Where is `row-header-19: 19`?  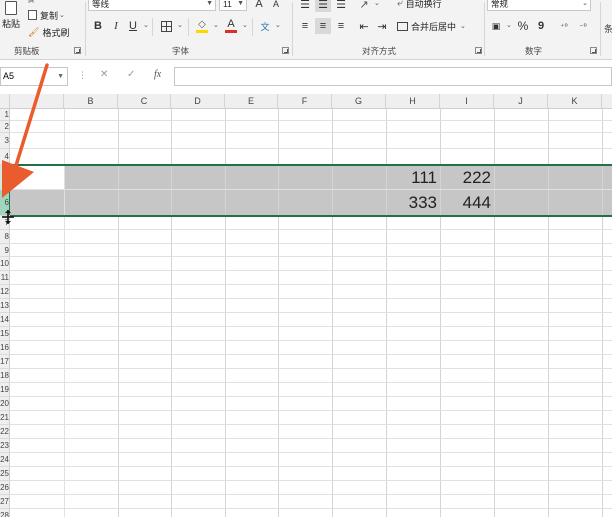 row-header-19: 19 is located at coordinates (5, 390).